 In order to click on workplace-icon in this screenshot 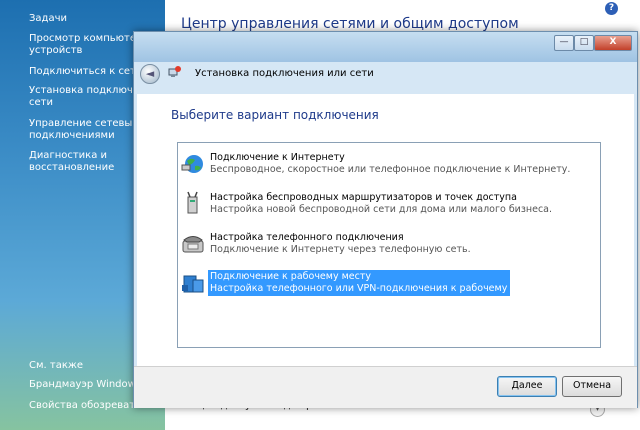, I will do `click(193, 284)`.